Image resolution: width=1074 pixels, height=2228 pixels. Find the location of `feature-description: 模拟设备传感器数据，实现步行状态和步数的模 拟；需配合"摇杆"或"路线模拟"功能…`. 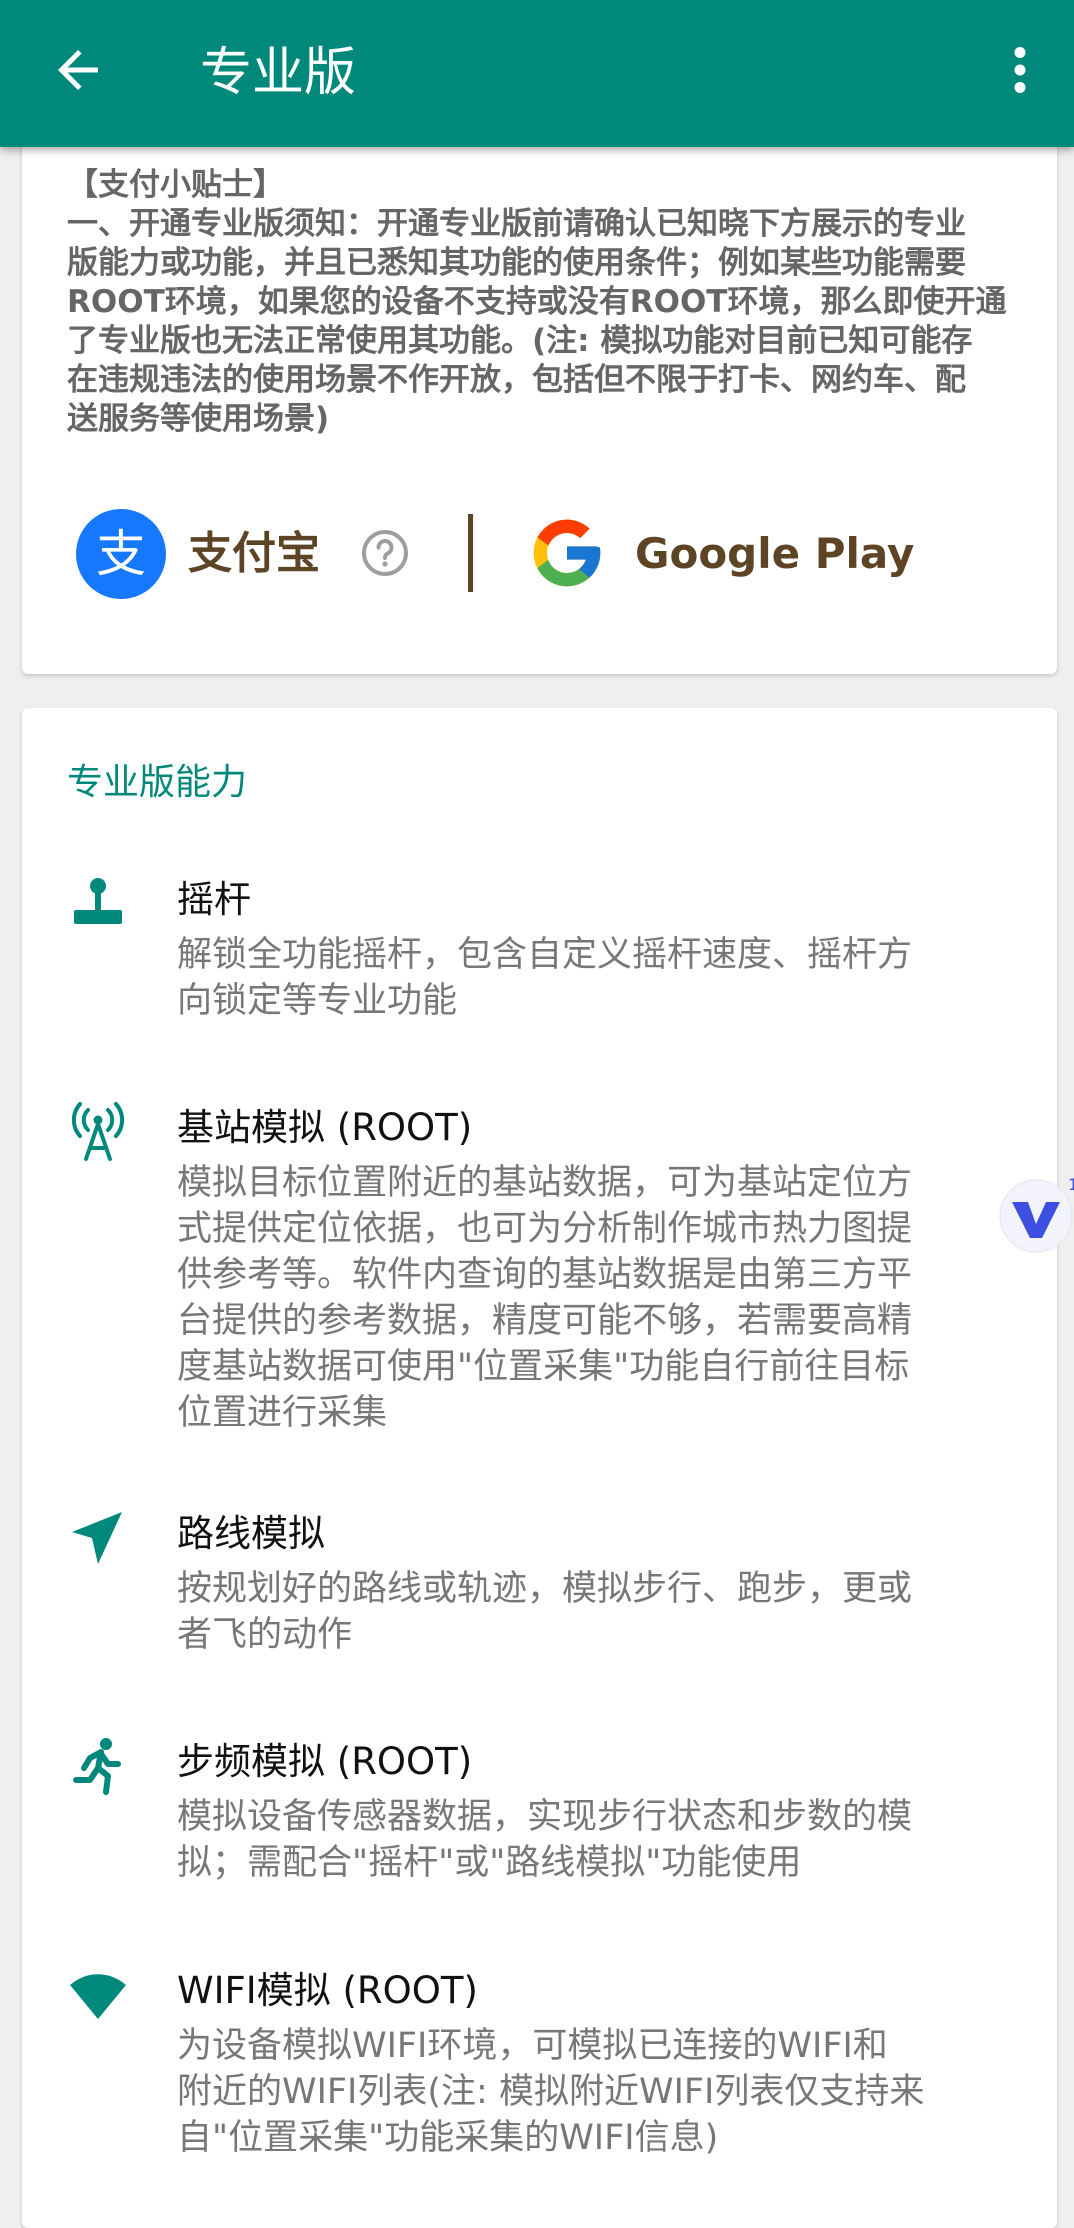

feature-description: 模拟设备传感器数据，实现步行状态和步数的模 拟；需配合"摇杆"或"路线模拟"功能… is located at coordinates (604, 1840).